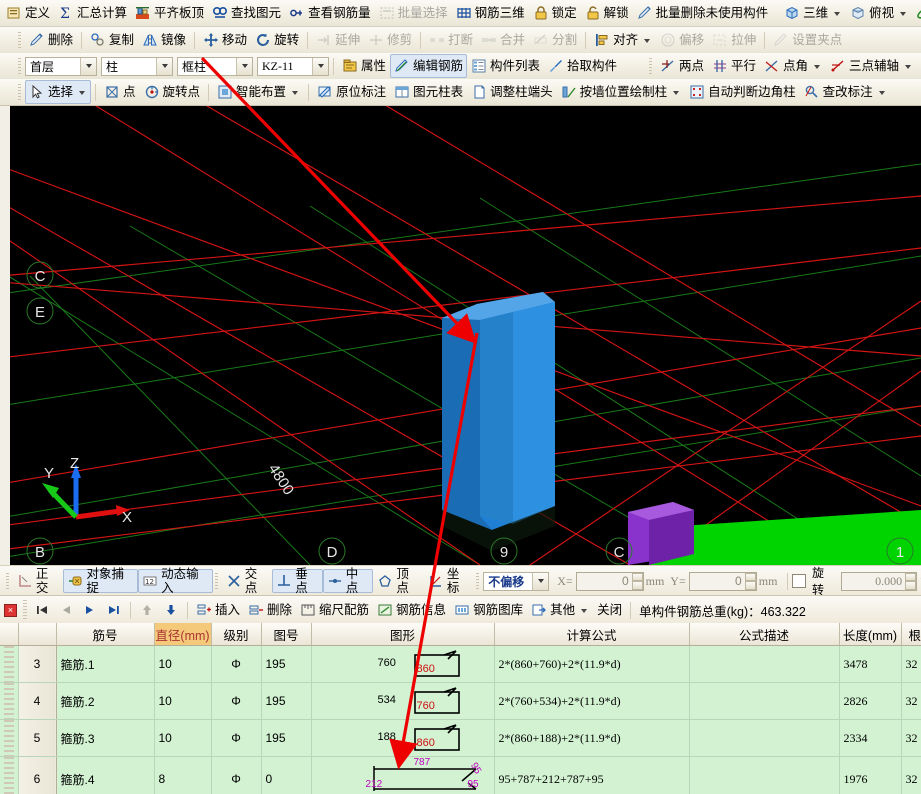 This screenshot has height=794, width=921. Describe the element at coordinates (338, 40) in the screenshot. I see `toolbar-button-extend: 延伸` at that location.